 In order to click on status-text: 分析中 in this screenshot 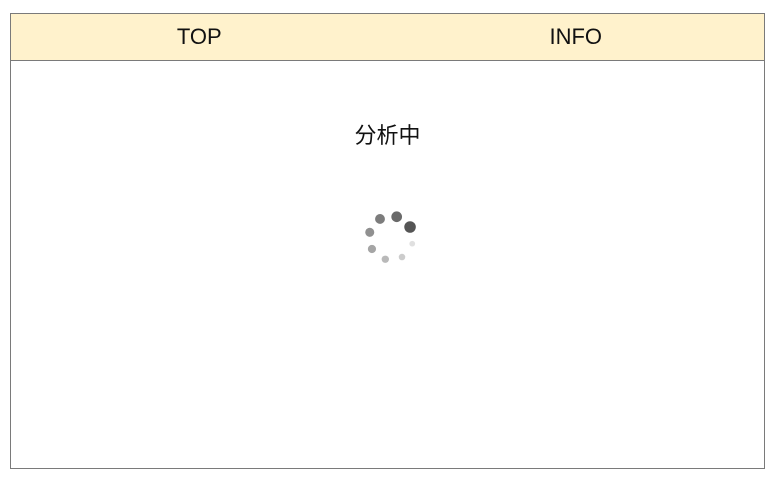, I will do `click(387, 136)`.